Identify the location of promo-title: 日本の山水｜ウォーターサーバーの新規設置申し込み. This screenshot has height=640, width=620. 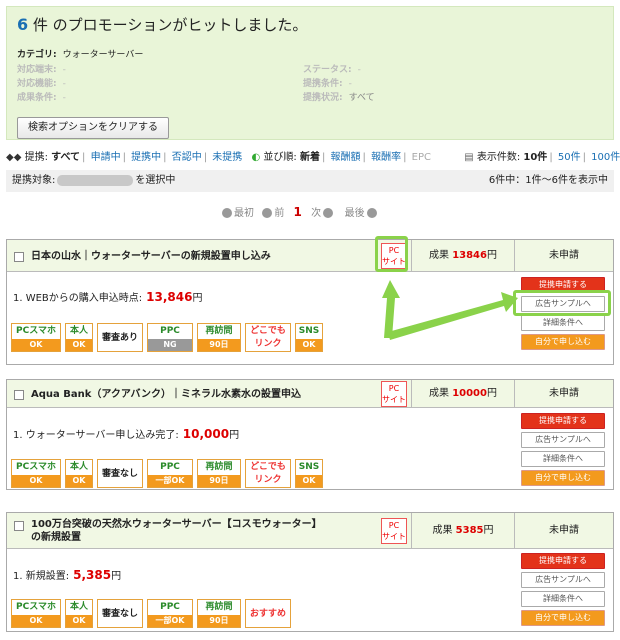
(151, 256).